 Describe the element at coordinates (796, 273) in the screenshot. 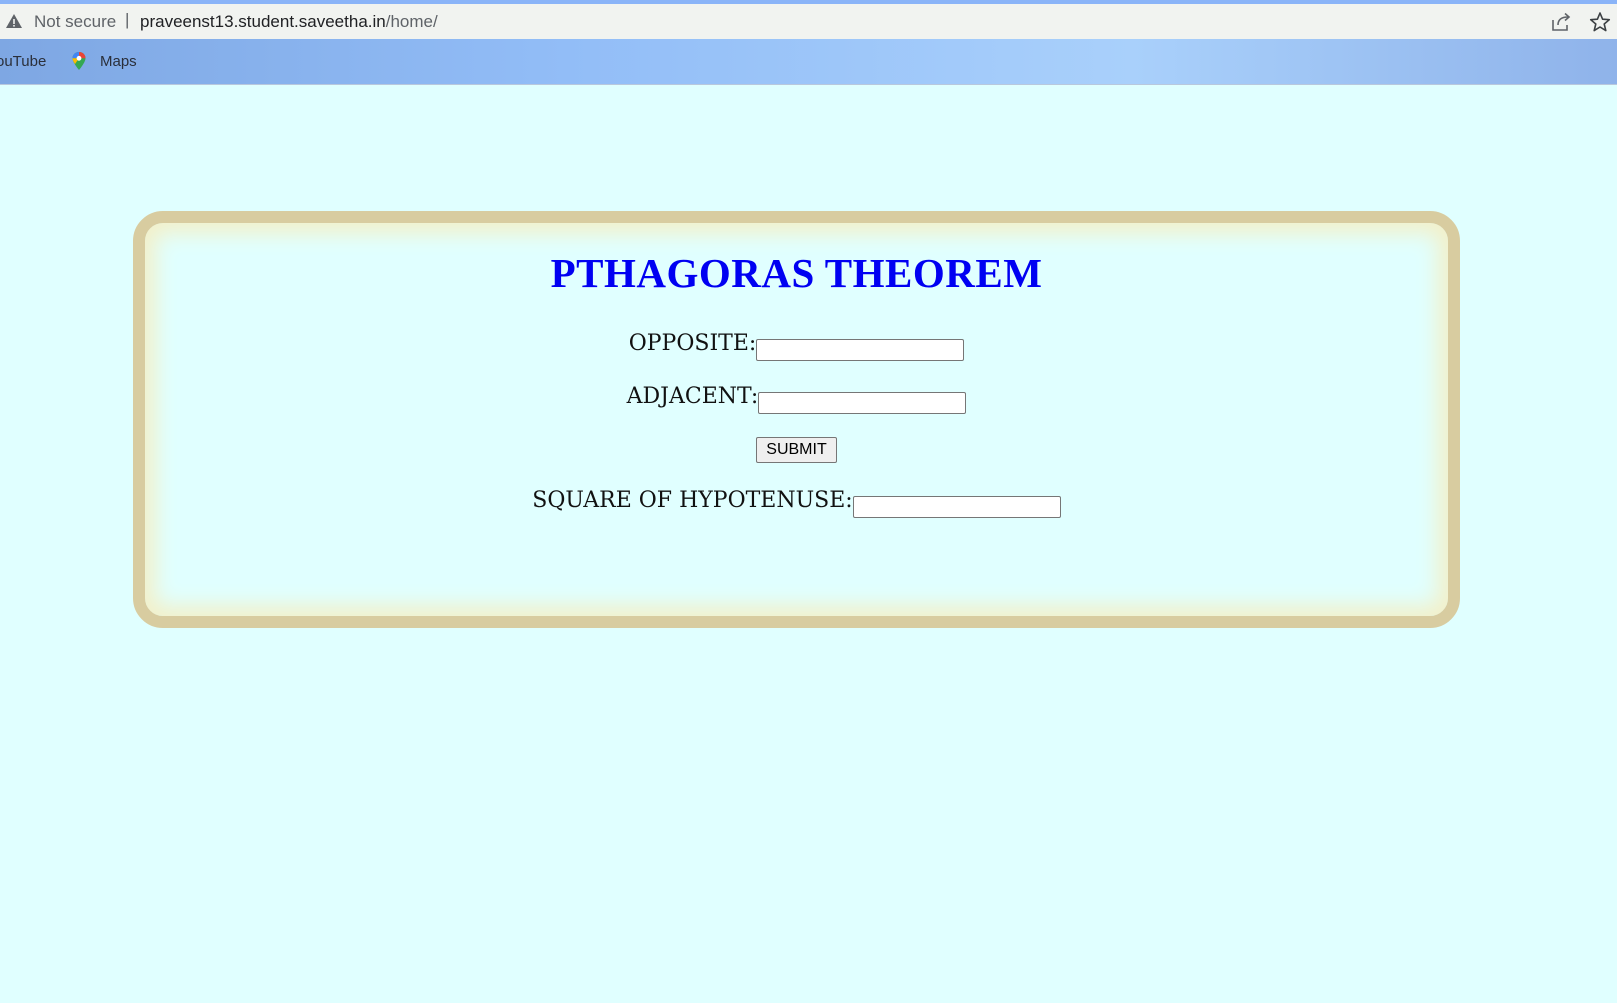

I see `page-title: PTHAGORAS THEOREM` at that location.